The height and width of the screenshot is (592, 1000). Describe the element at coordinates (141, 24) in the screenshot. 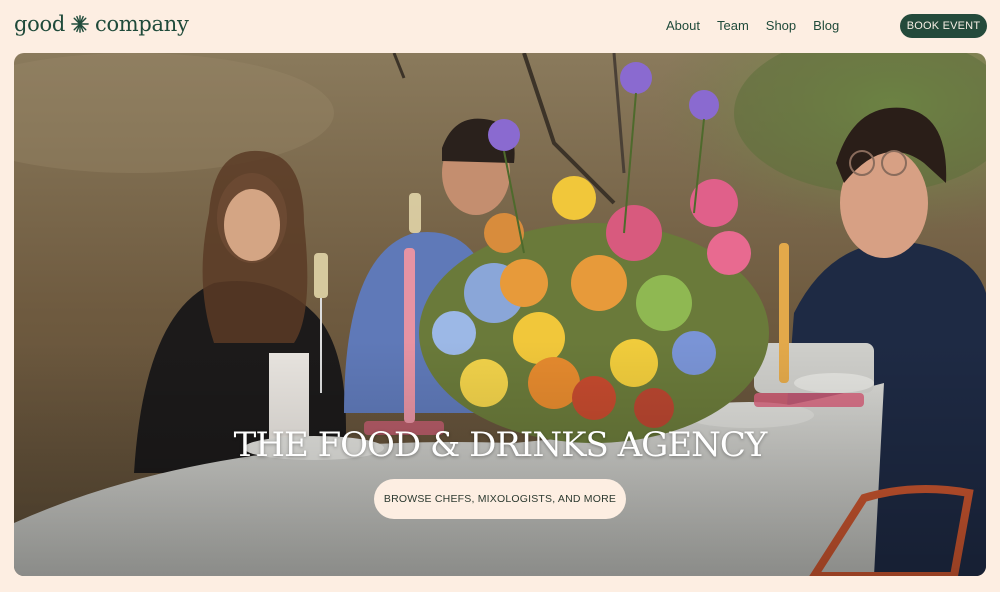

I see `logo-text-company: company` at that location.